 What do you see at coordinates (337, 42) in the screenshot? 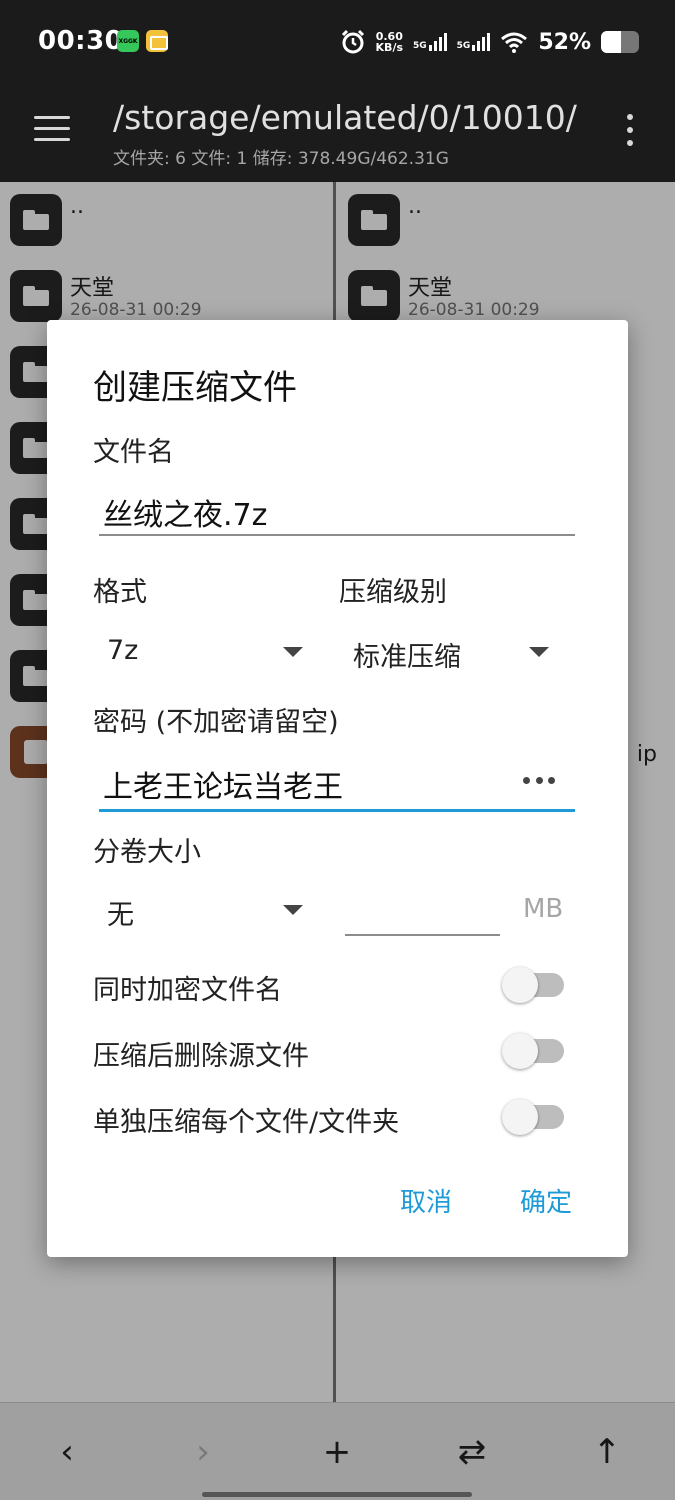
I see `status-bar: 00:30 XGGK 0.60 KB/s 5G 5G 52%` at bounding box center [337, 42].